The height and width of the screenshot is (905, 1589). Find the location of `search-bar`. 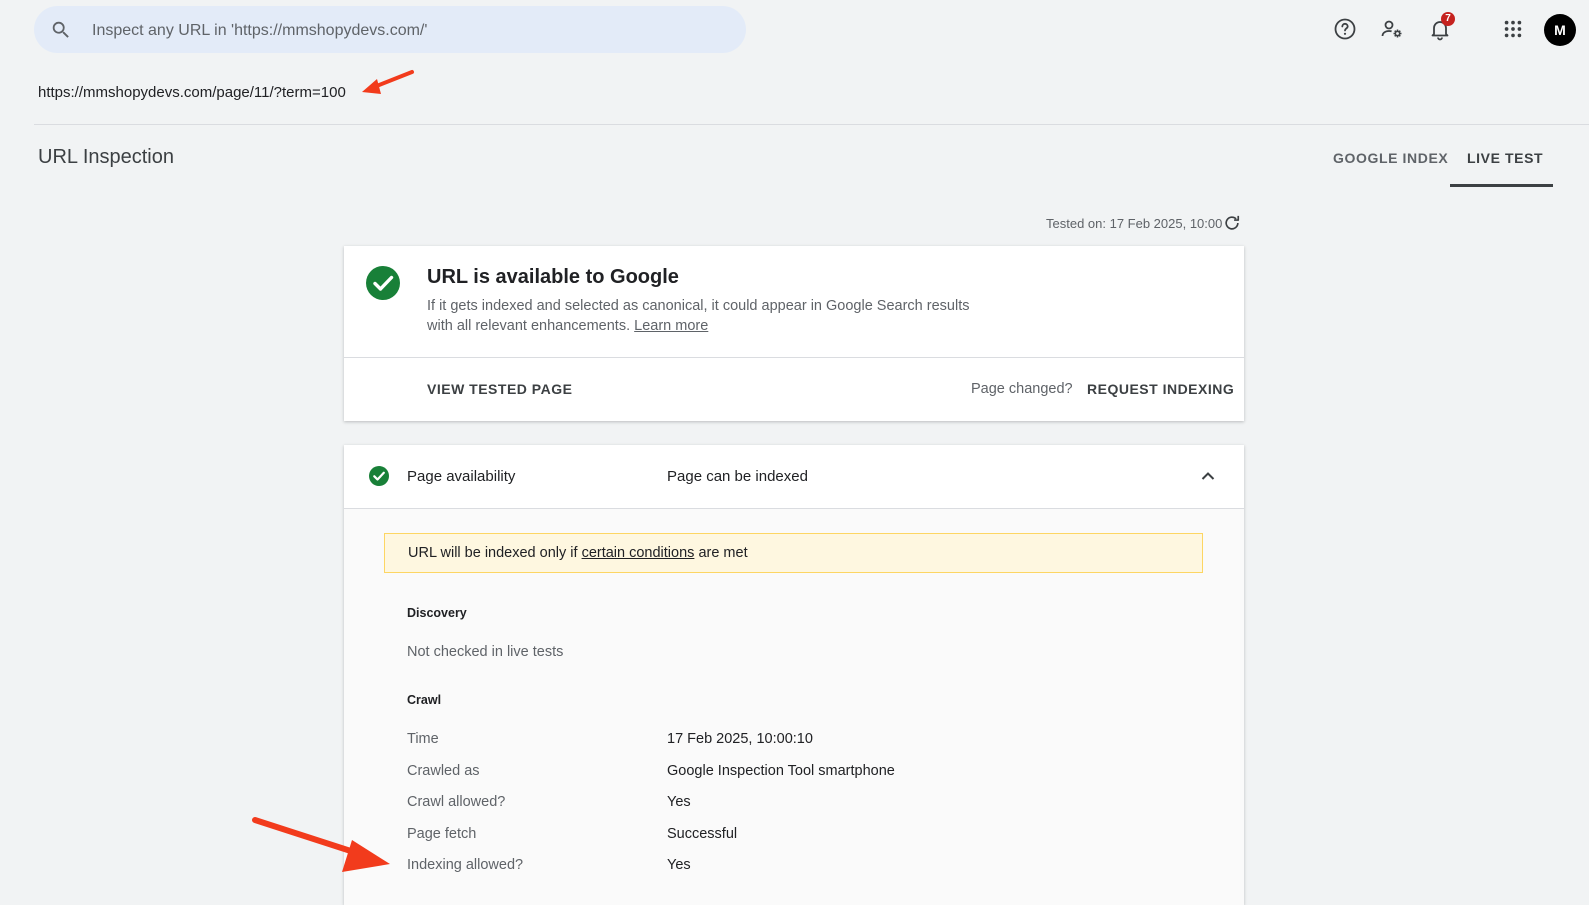

search-bar is located at coordinates (390, 30).